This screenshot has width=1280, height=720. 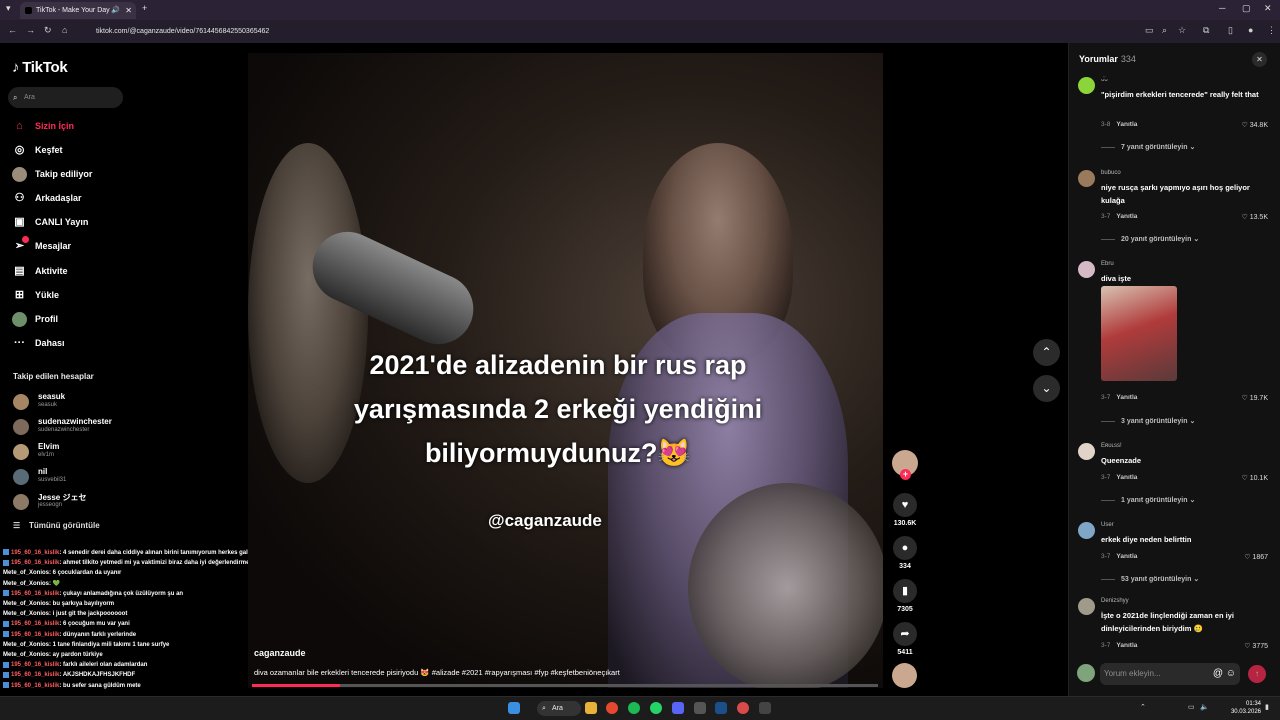 What do you see at coordinates (656, 708) in the screenshot?
I see `whatsapp-icon` at bounding box center [656, 708].